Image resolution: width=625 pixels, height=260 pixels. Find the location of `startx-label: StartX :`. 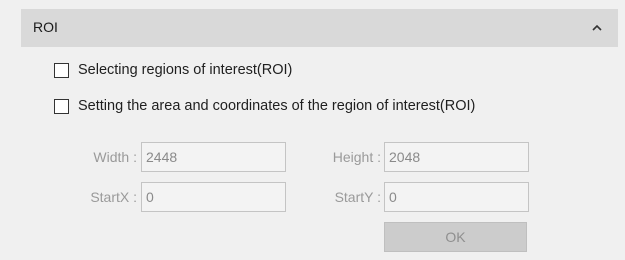

startx-label: StartX : is located at coordinates (113, 197).